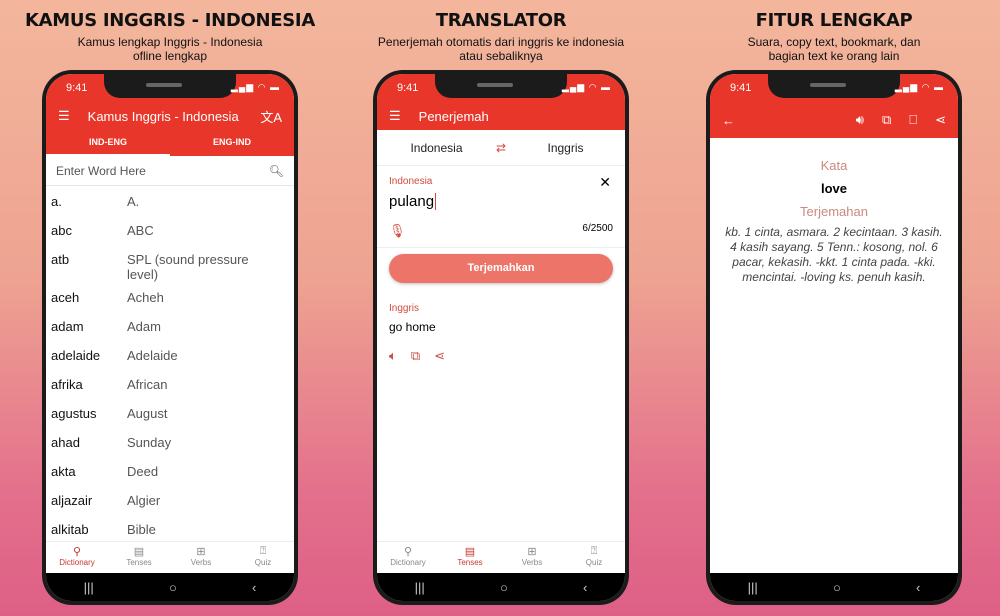 The height and width of the screenshot is (616, 1000). Describe the element at coordinates (56, 201) in the screenshot. I see `word: a.` at that location.